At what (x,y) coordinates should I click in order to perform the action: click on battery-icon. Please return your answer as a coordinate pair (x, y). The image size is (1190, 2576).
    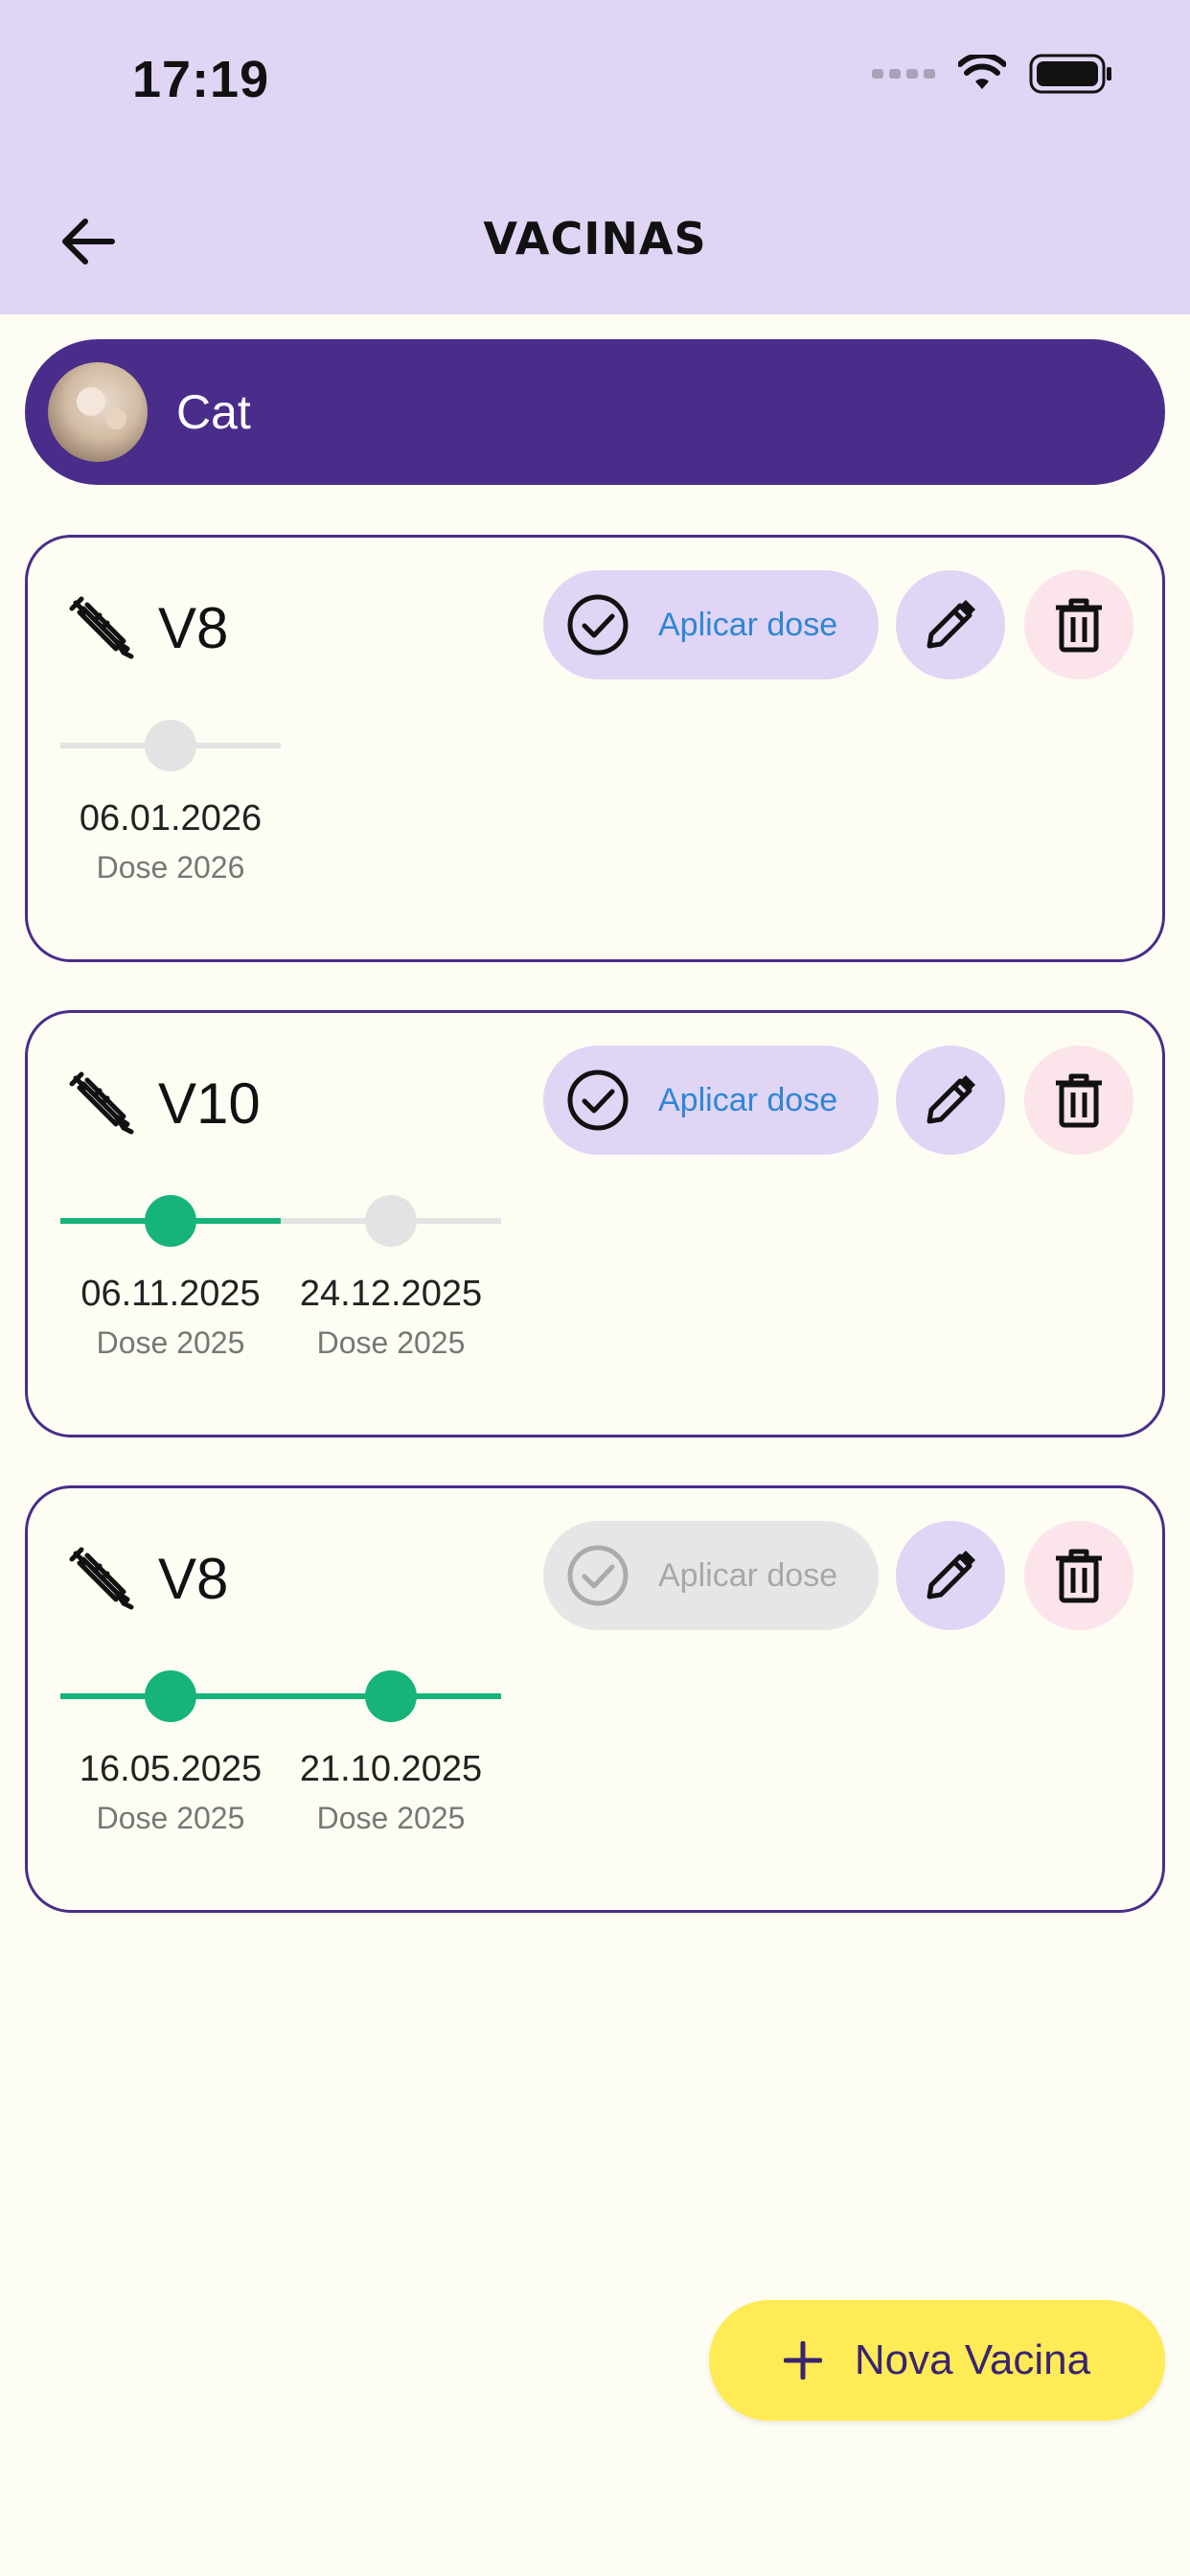
    Looking at the image, I should click on (1070, 74).